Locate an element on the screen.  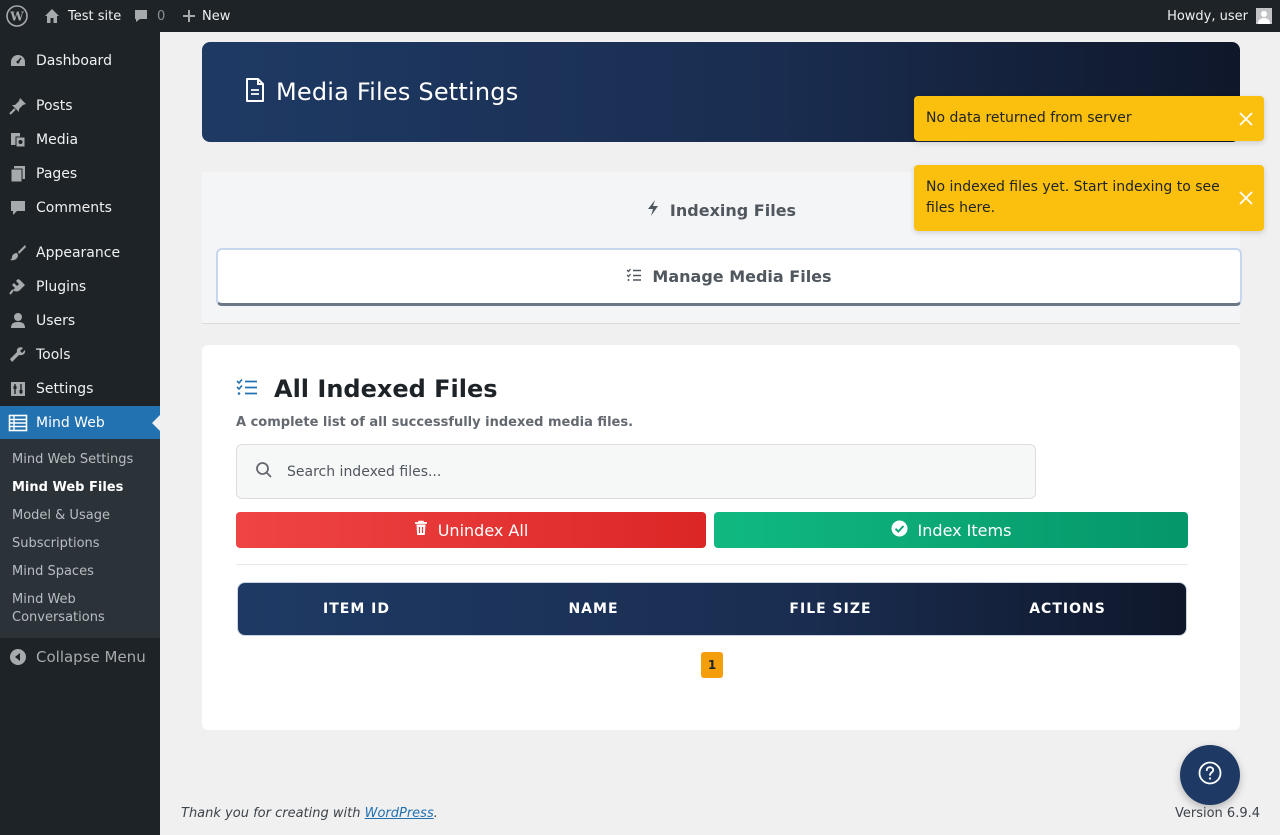
sidebar-item-comments: Comments is located at coordinates (80, 208).